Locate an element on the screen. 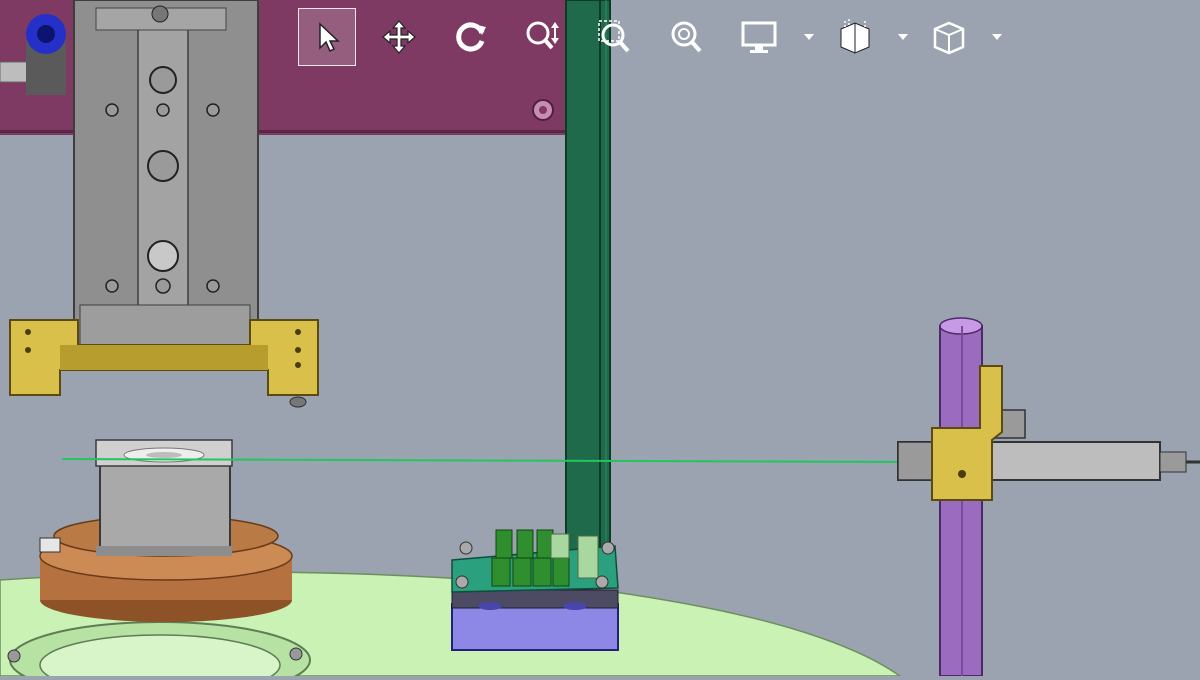 This screenshot has height=680, width=1200. zoom-in-out-icon is located at coordinates (542, 35).